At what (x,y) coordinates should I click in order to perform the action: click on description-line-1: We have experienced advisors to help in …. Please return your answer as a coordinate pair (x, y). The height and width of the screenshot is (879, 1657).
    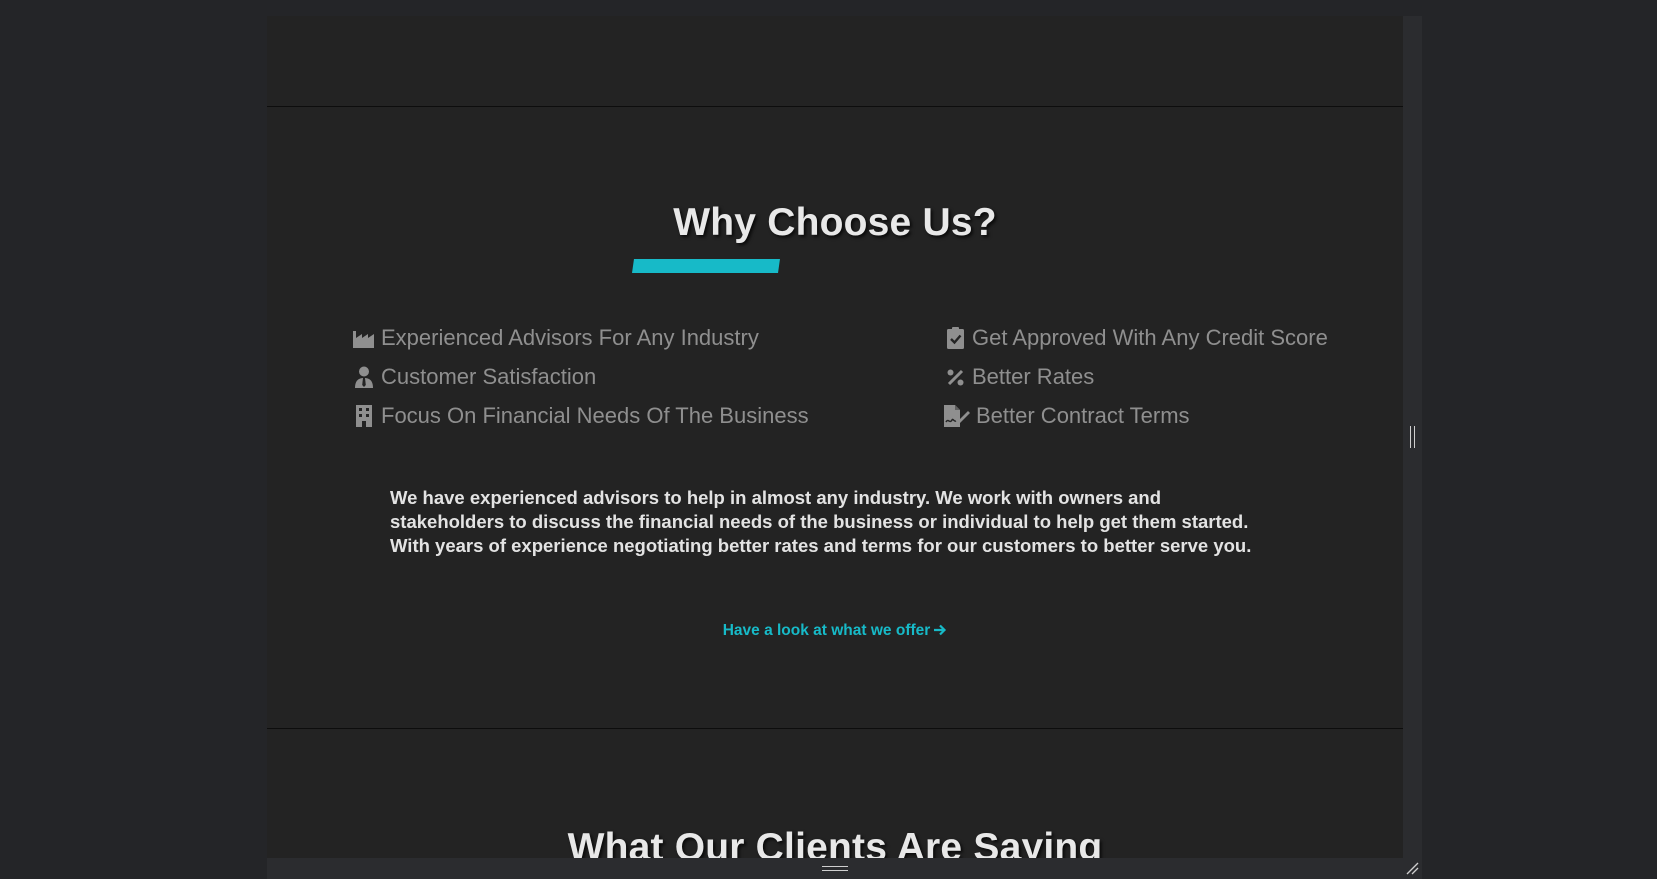
    Looking at the image, I should click on (776, 497).